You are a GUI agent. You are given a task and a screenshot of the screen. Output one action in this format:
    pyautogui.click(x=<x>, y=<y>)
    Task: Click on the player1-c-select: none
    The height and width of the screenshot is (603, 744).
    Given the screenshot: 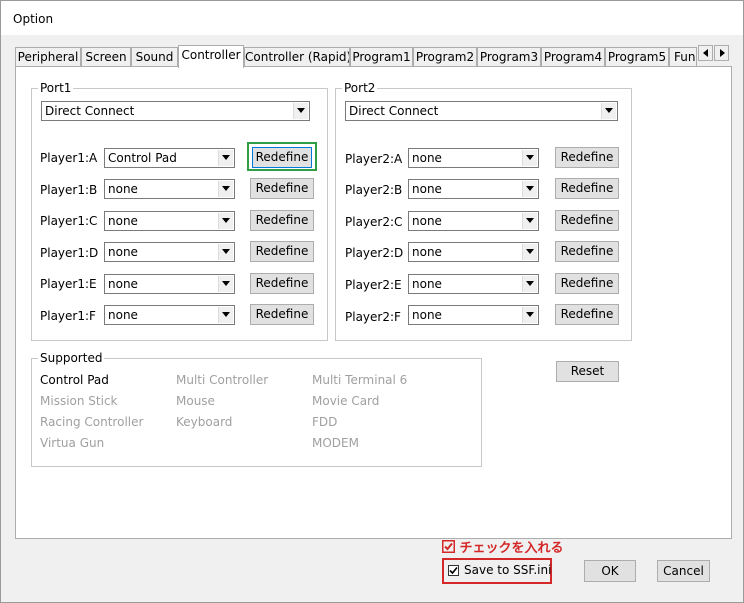 What is the action you would take?
    pyautogui.click(x=169, y=221)
    